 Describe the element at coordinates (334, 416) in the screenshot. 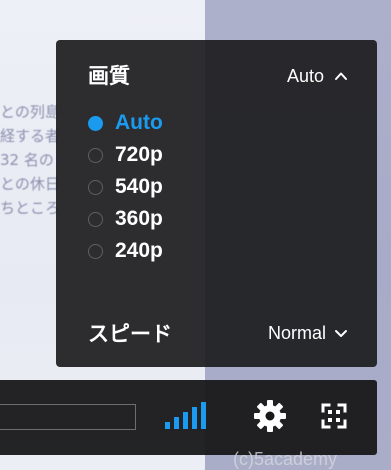

I see `fullscreen-icon` at that location.